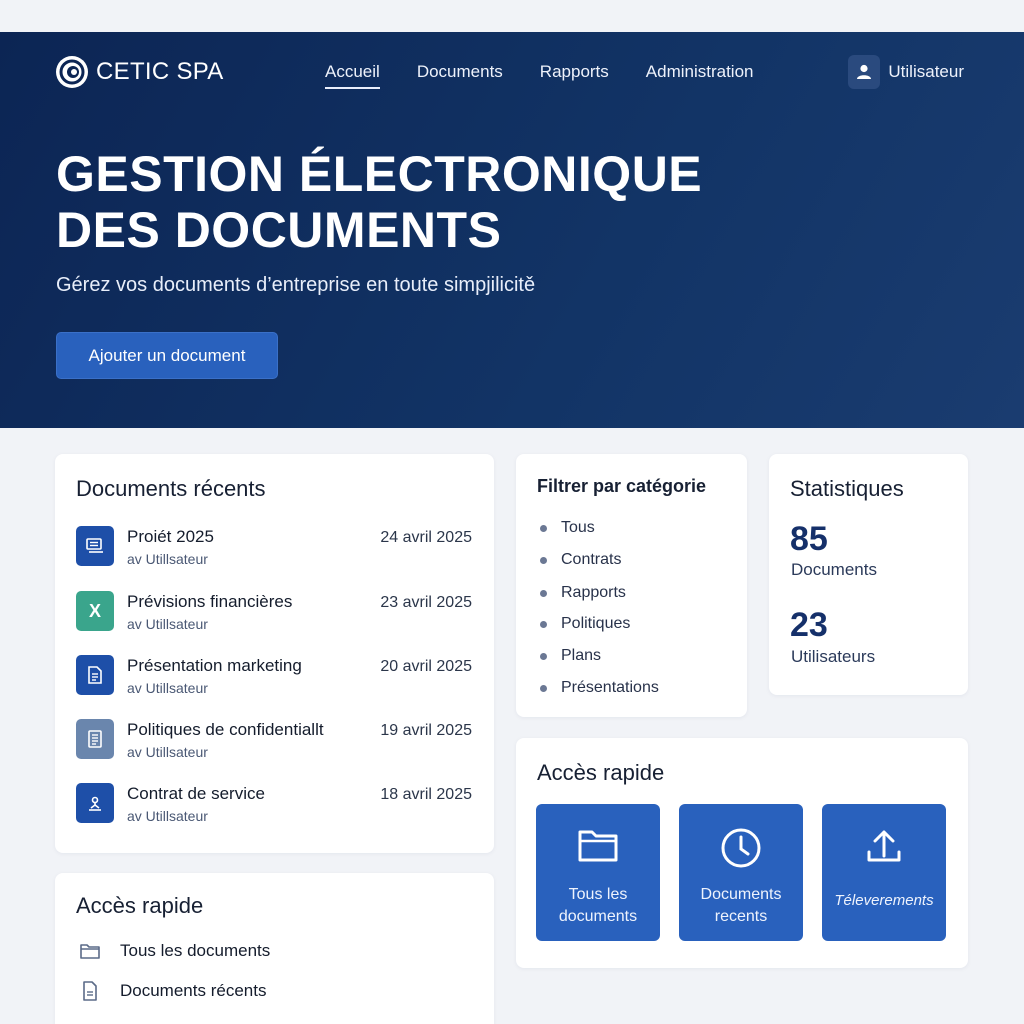 Image resolution: width=1024 pixels, height=1024 pixels. What do you see at coordinates (884, 846) in the screenshot?
I see `upload-icon` at bounding box center [884, 846].